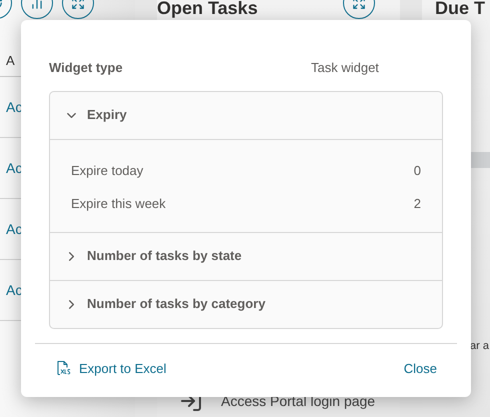 The image size is (490, 417). What do you see at coordinates (417, 204) in the screenshot?
I see `row-value: 2` at bounding box center [417, 204].